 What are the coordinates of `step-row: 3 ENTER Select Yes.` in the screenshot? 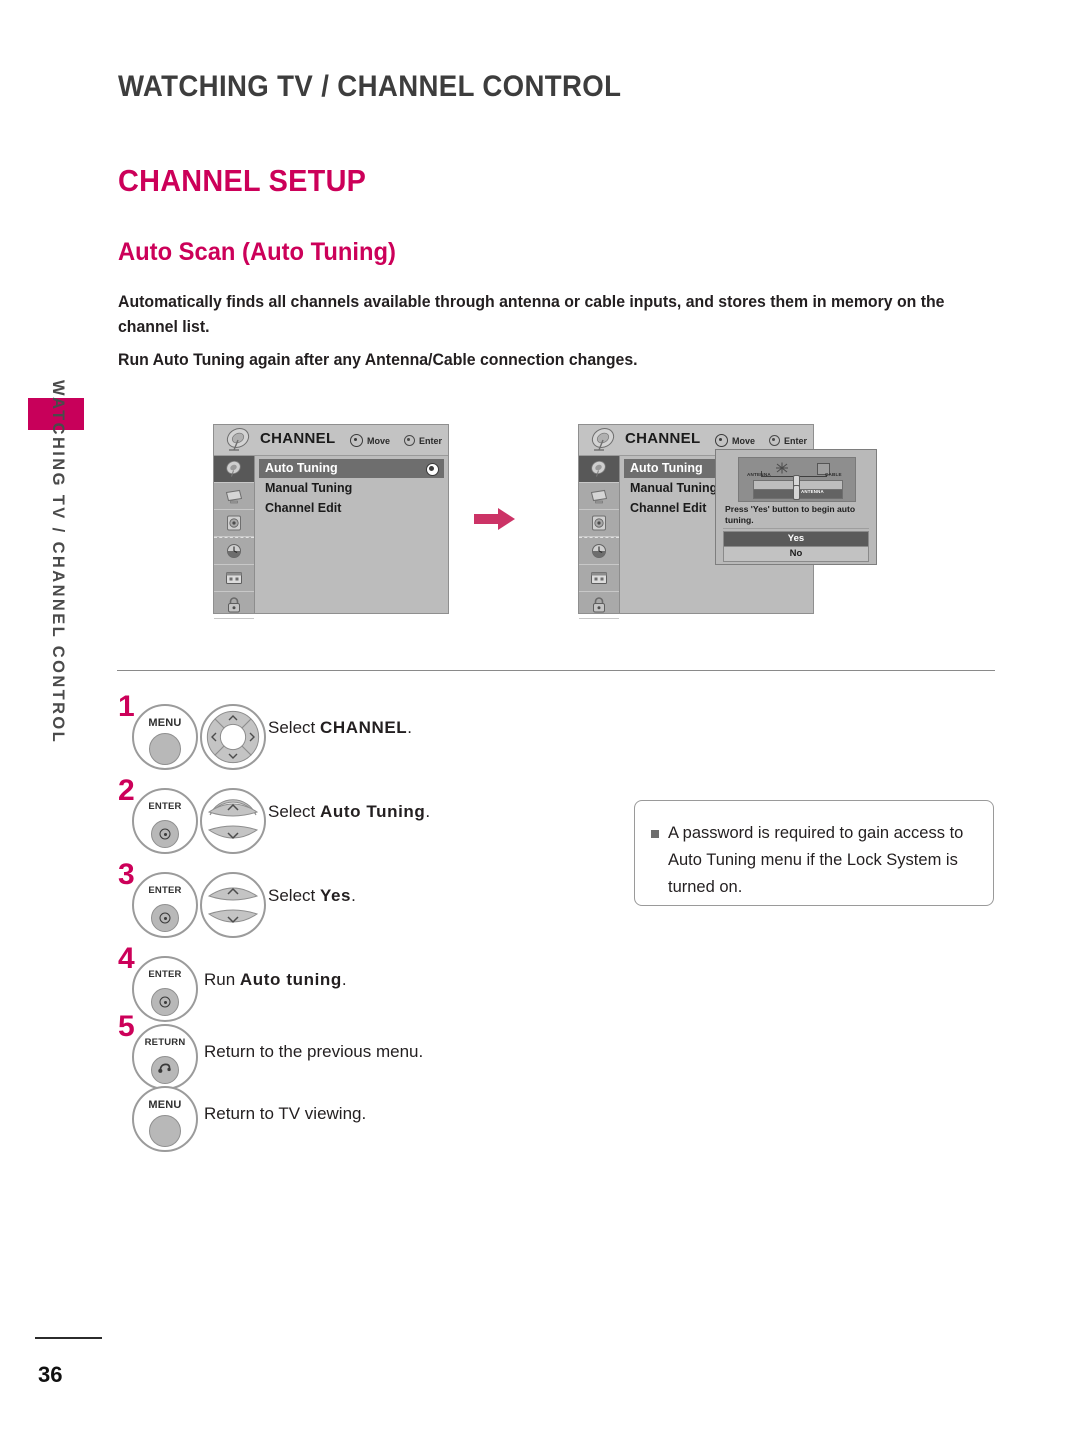 It's located at (353, 904).